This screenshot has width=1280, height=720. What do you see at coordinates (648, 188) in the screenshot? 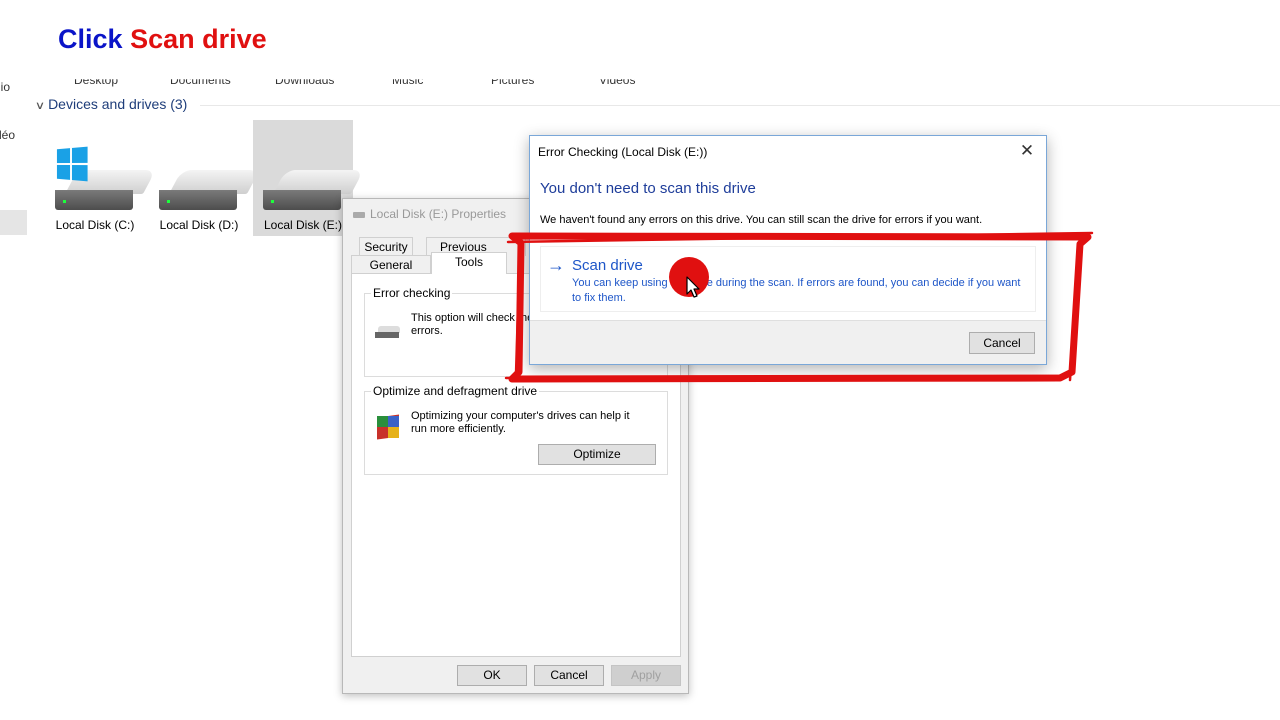
I see `dialog-heading: You don't need to scan this drive` at bounding box center [648, 188].